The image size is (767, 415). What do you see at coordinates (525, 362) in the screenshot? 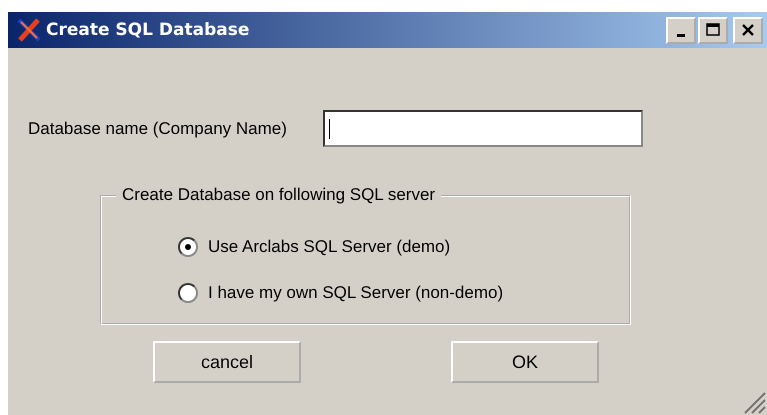
I see `ok-button: OK` at bounding box center [525, 362].